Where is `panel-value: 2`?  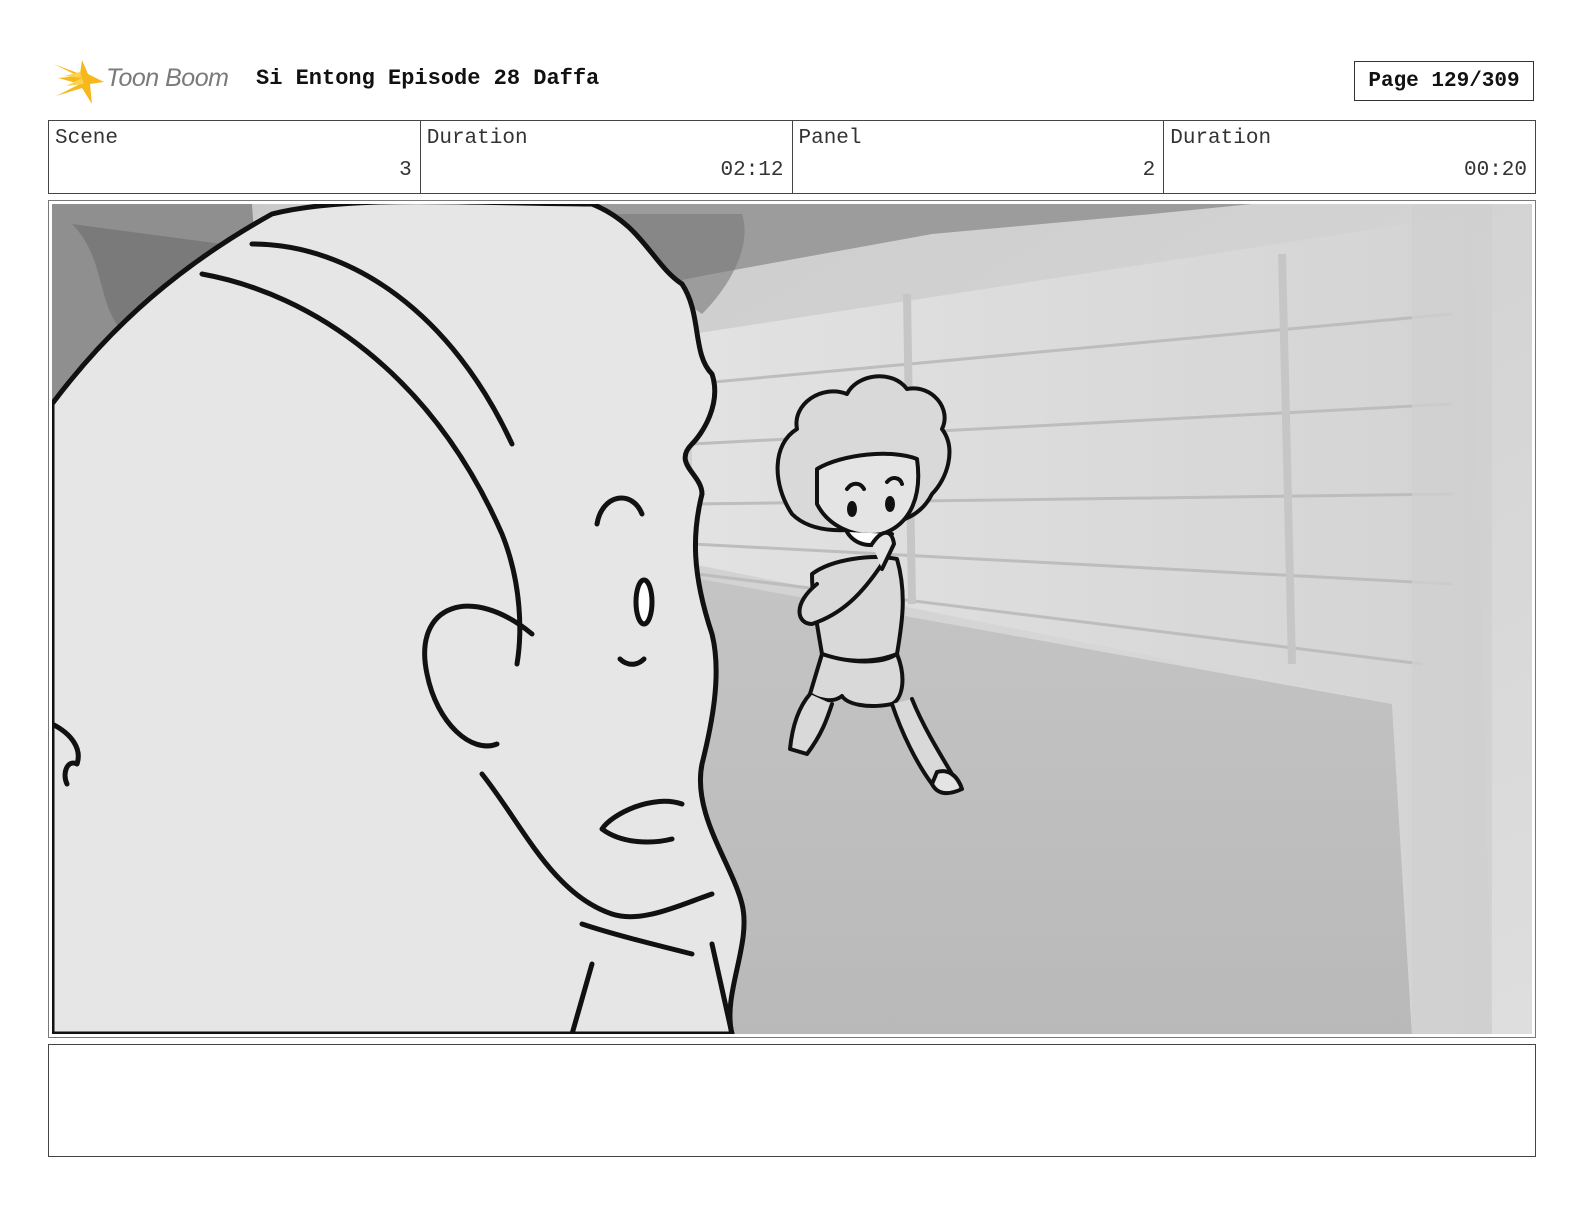 panel-value: 2 is located at coordinates (1149, 170).